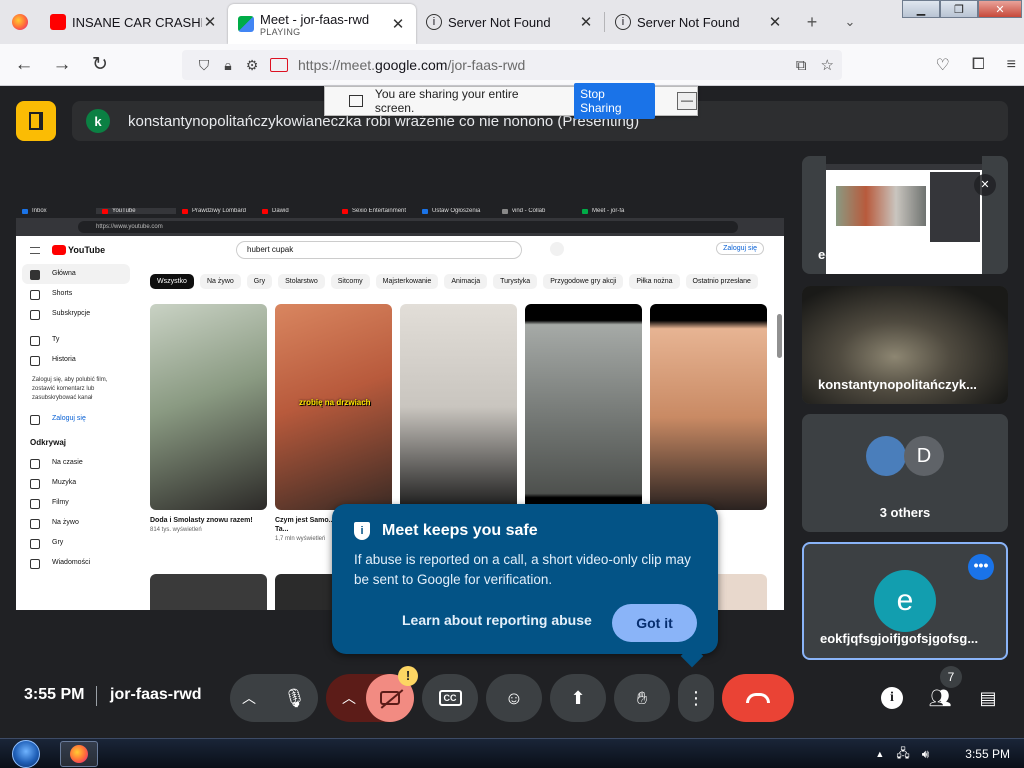 The image size is (1024, 768). I want to click on reactions-button: ☺, so click(514, 698).